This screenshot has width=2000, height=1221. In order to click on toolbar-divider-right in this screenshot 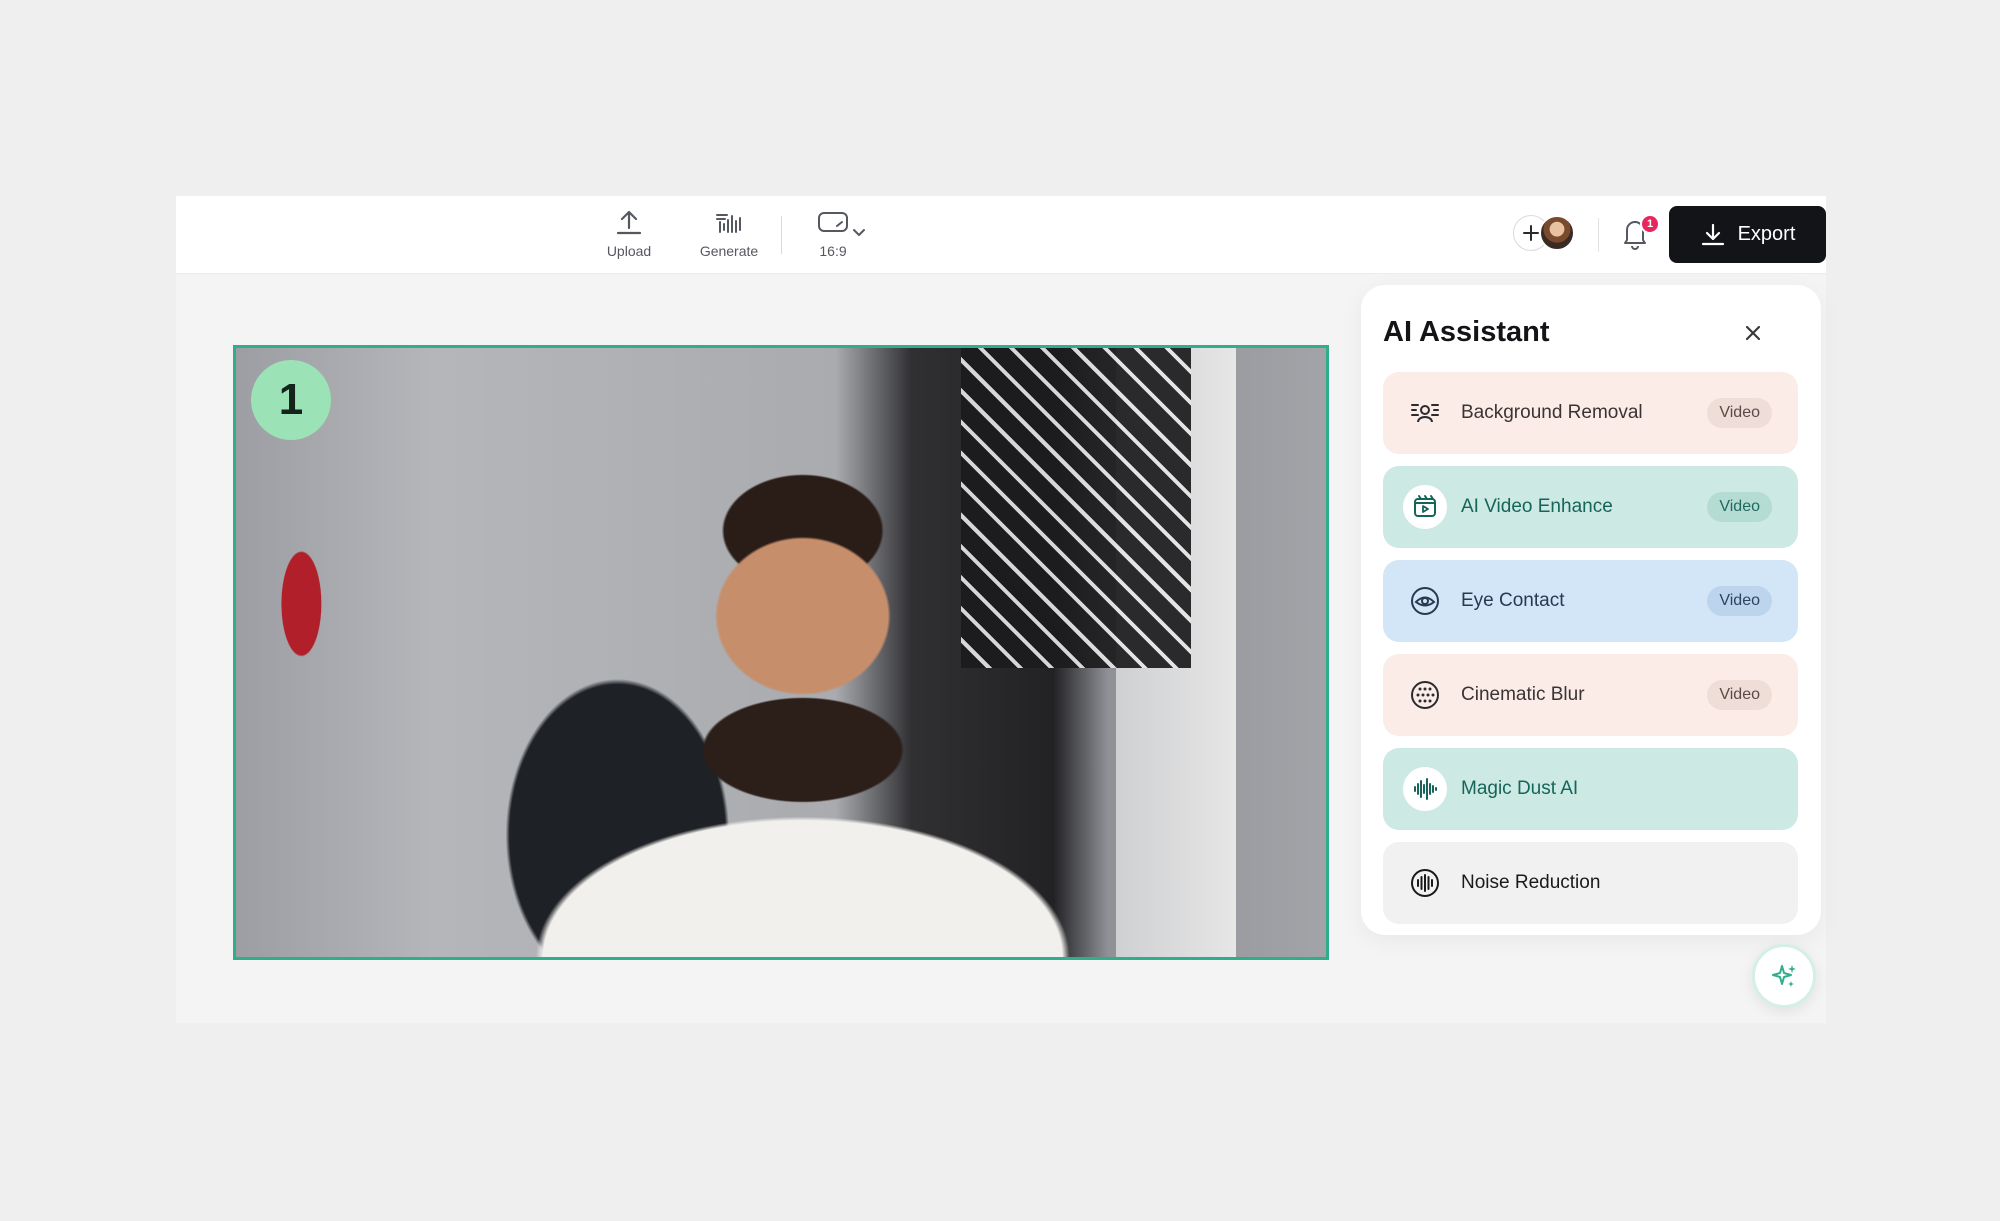, I will do `click(1598, 235)`.